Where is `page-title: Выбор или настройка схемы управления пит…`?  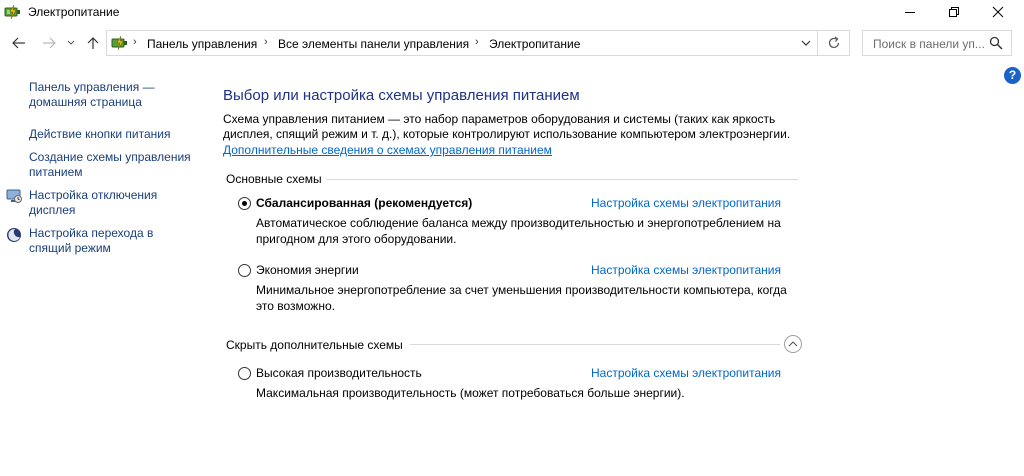
page-title: Выбор или настройка схемы управления пит… is located at coordinates (401, 95).